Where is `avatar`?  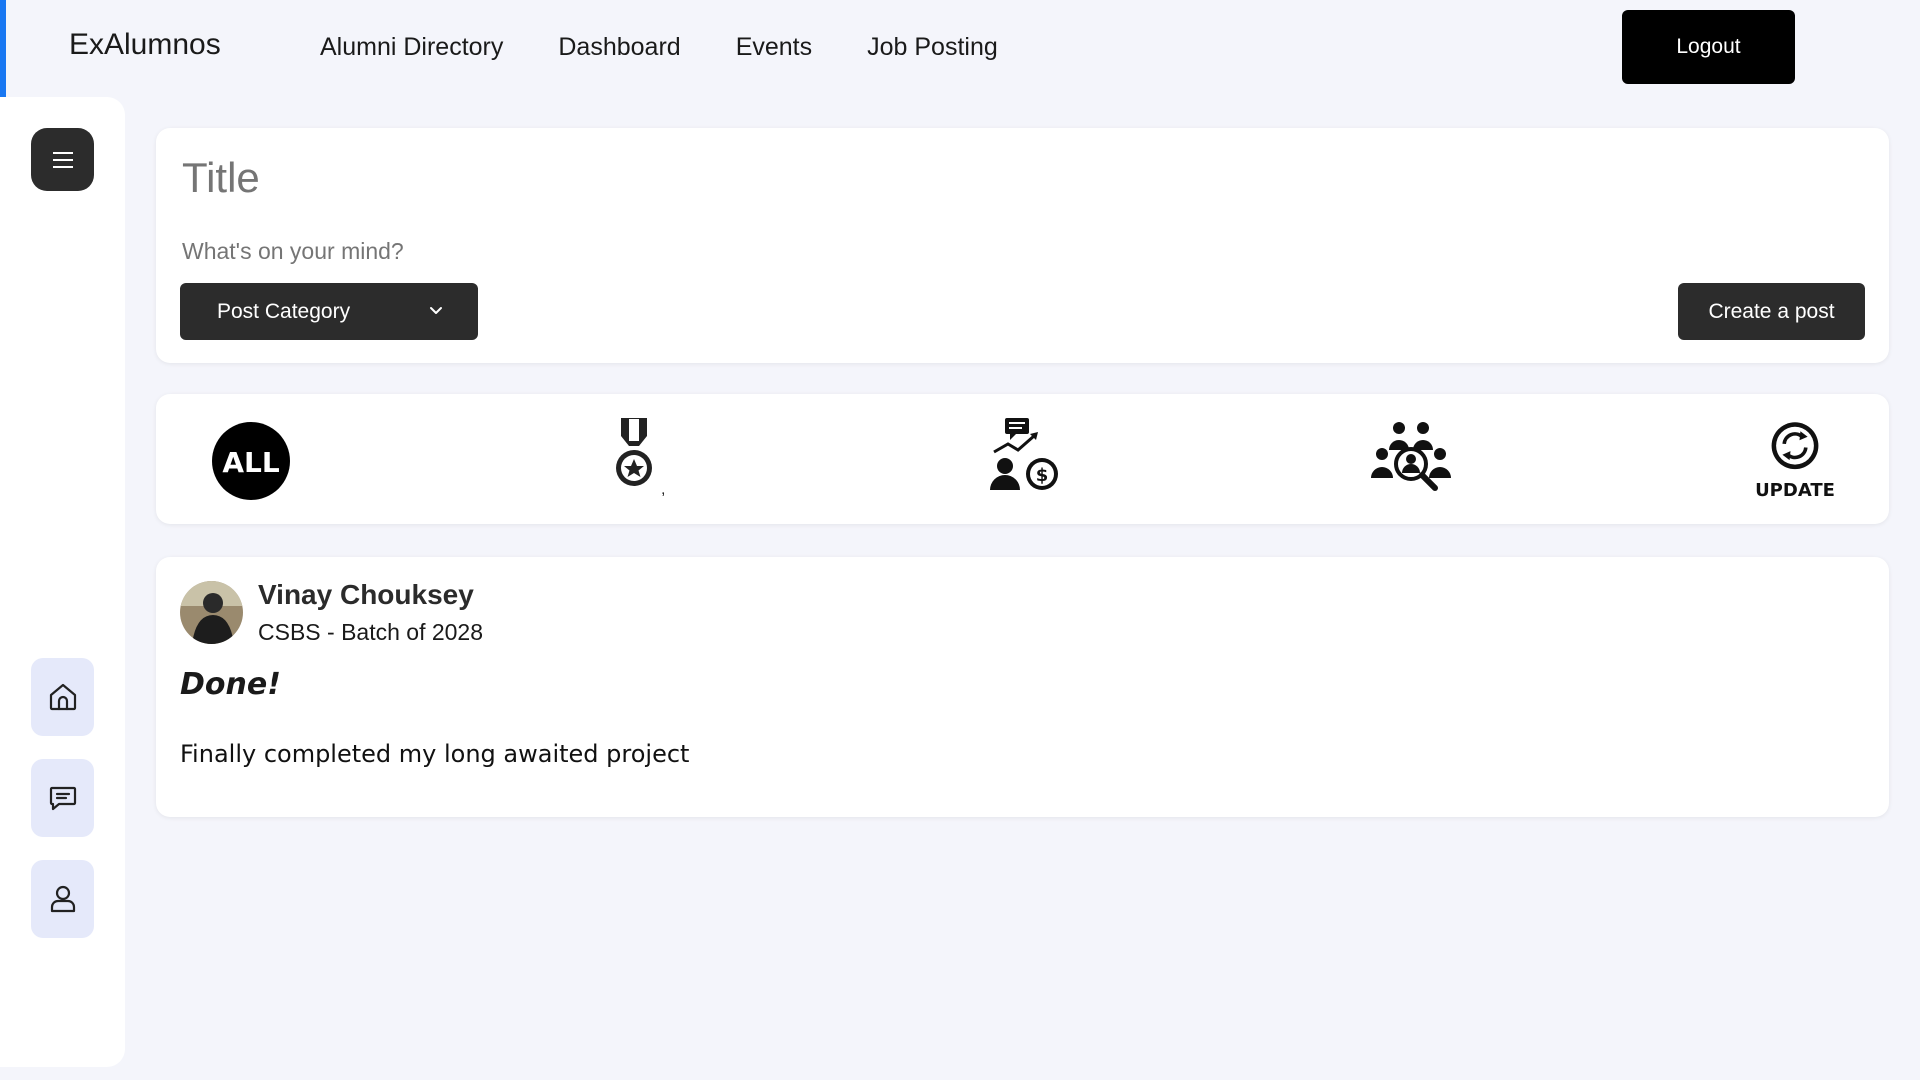 avatar is located at coordinates (211, 612).